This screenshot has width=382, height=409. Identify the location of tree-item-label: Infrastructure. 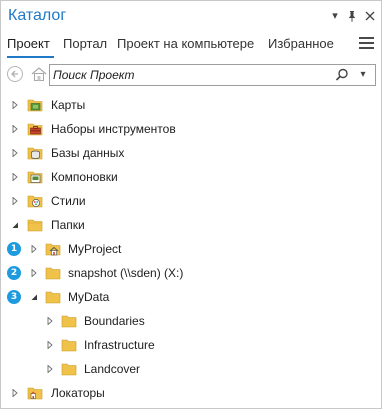
(119, 345).